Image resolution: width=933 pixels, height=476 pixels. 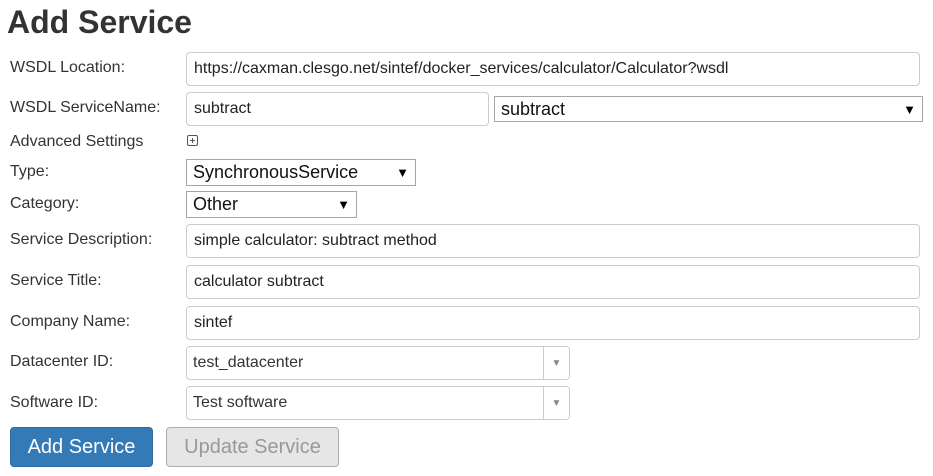 I want to click on software-id-combobox: Test software ▼, so click(x=378, y=403).